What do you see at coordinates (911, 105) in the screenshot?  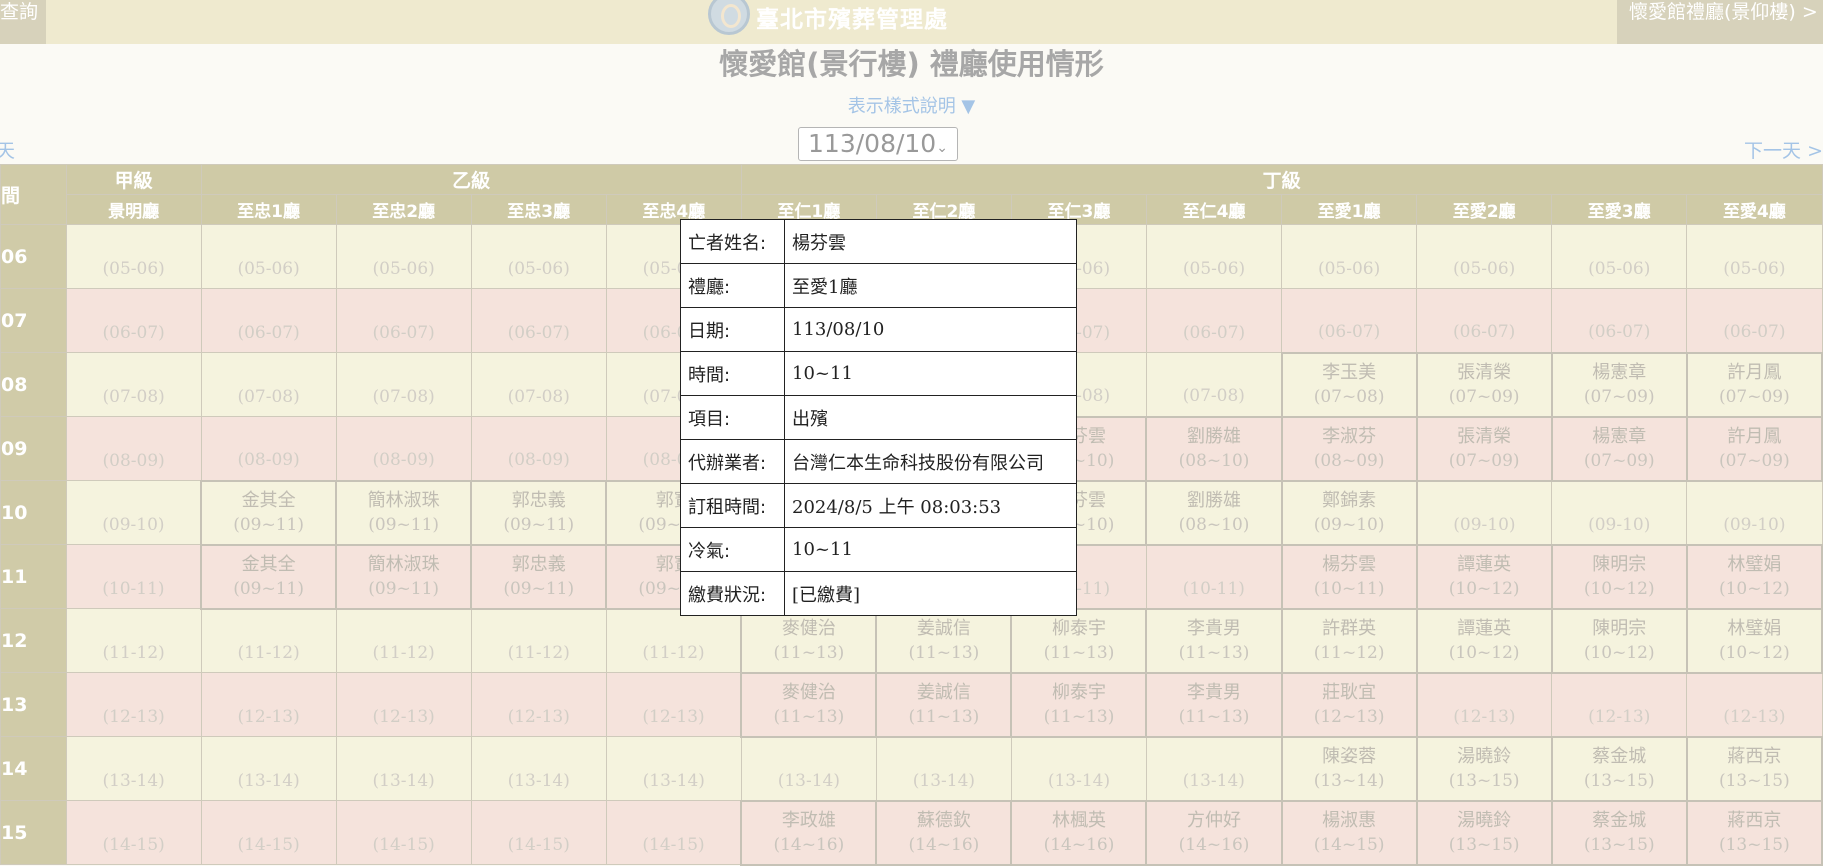 I see `legend-toggle-link: 表示樣式說明 ▼` at bounding box center [911, 105].